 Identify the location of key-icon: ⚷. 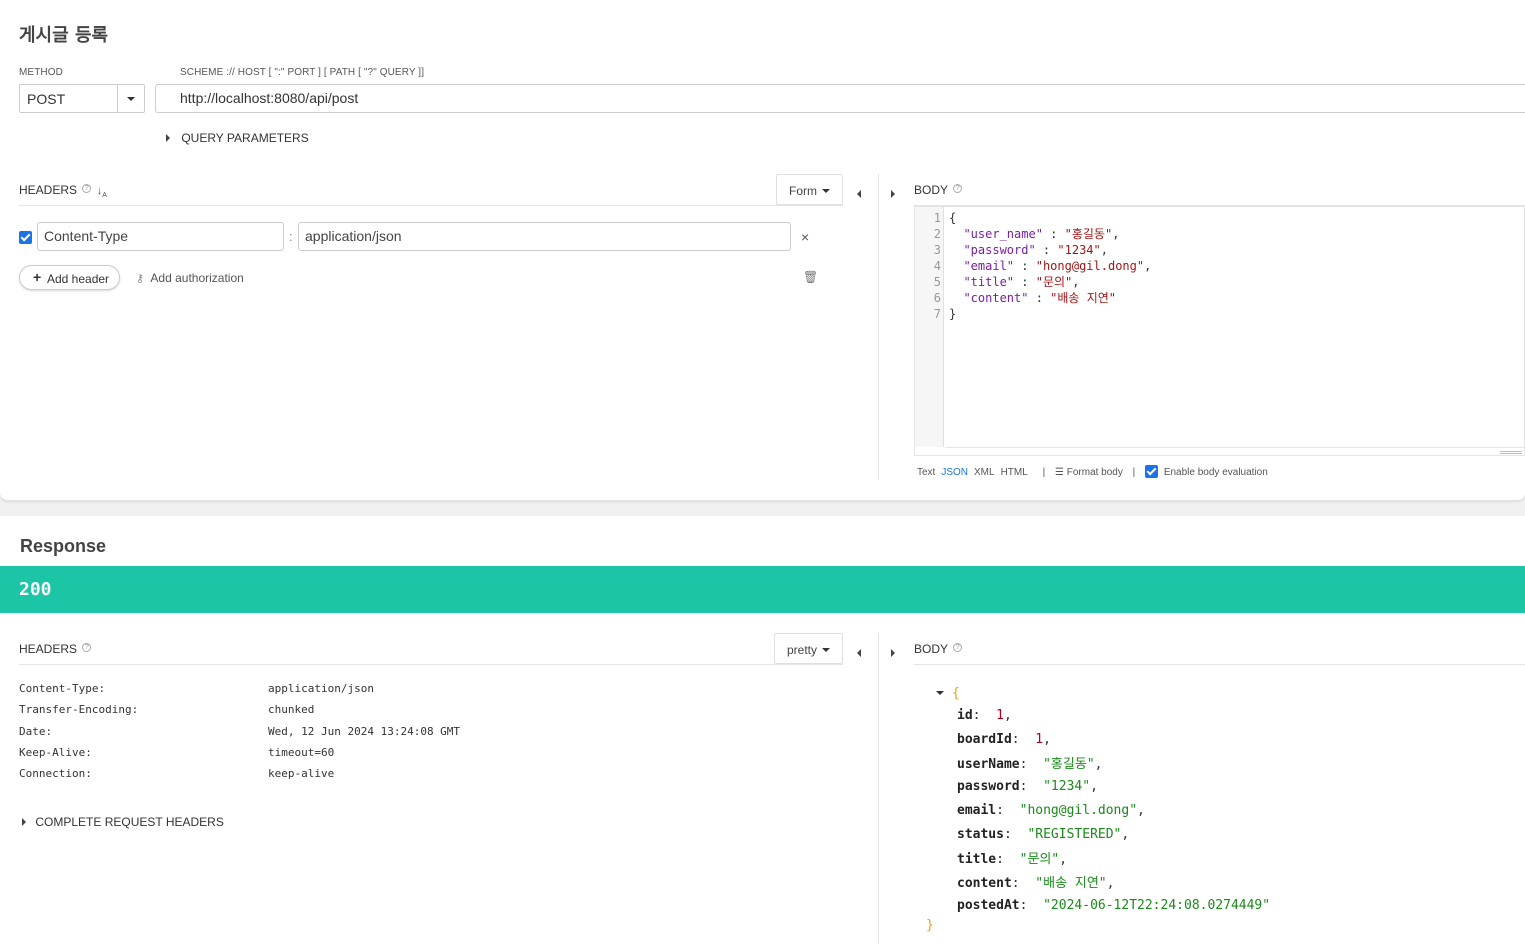
(140, 279).